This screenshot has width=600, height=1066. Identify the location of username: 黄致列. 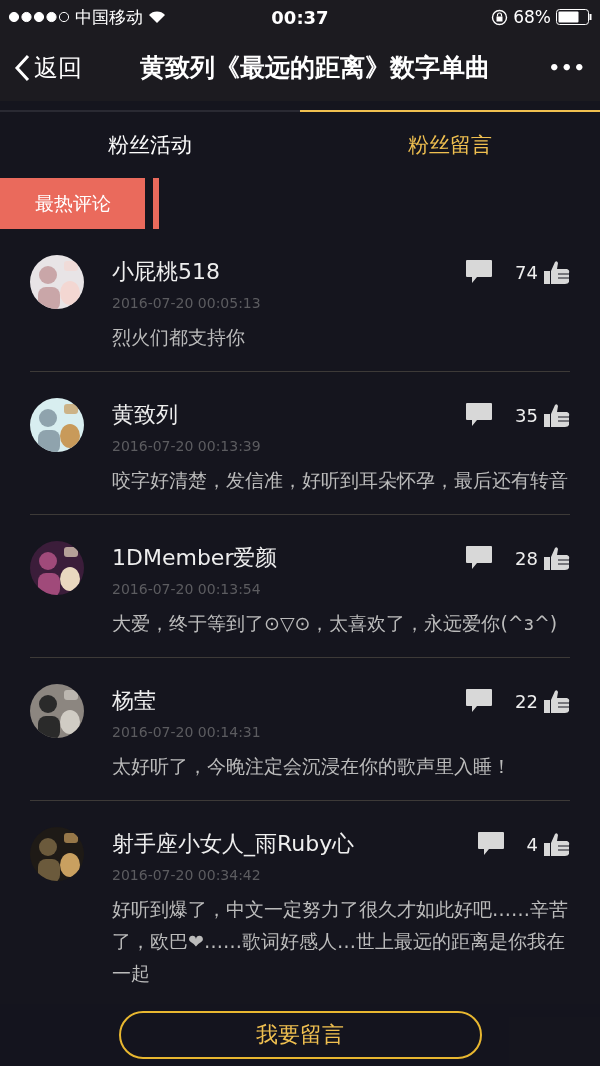
(145, 415).